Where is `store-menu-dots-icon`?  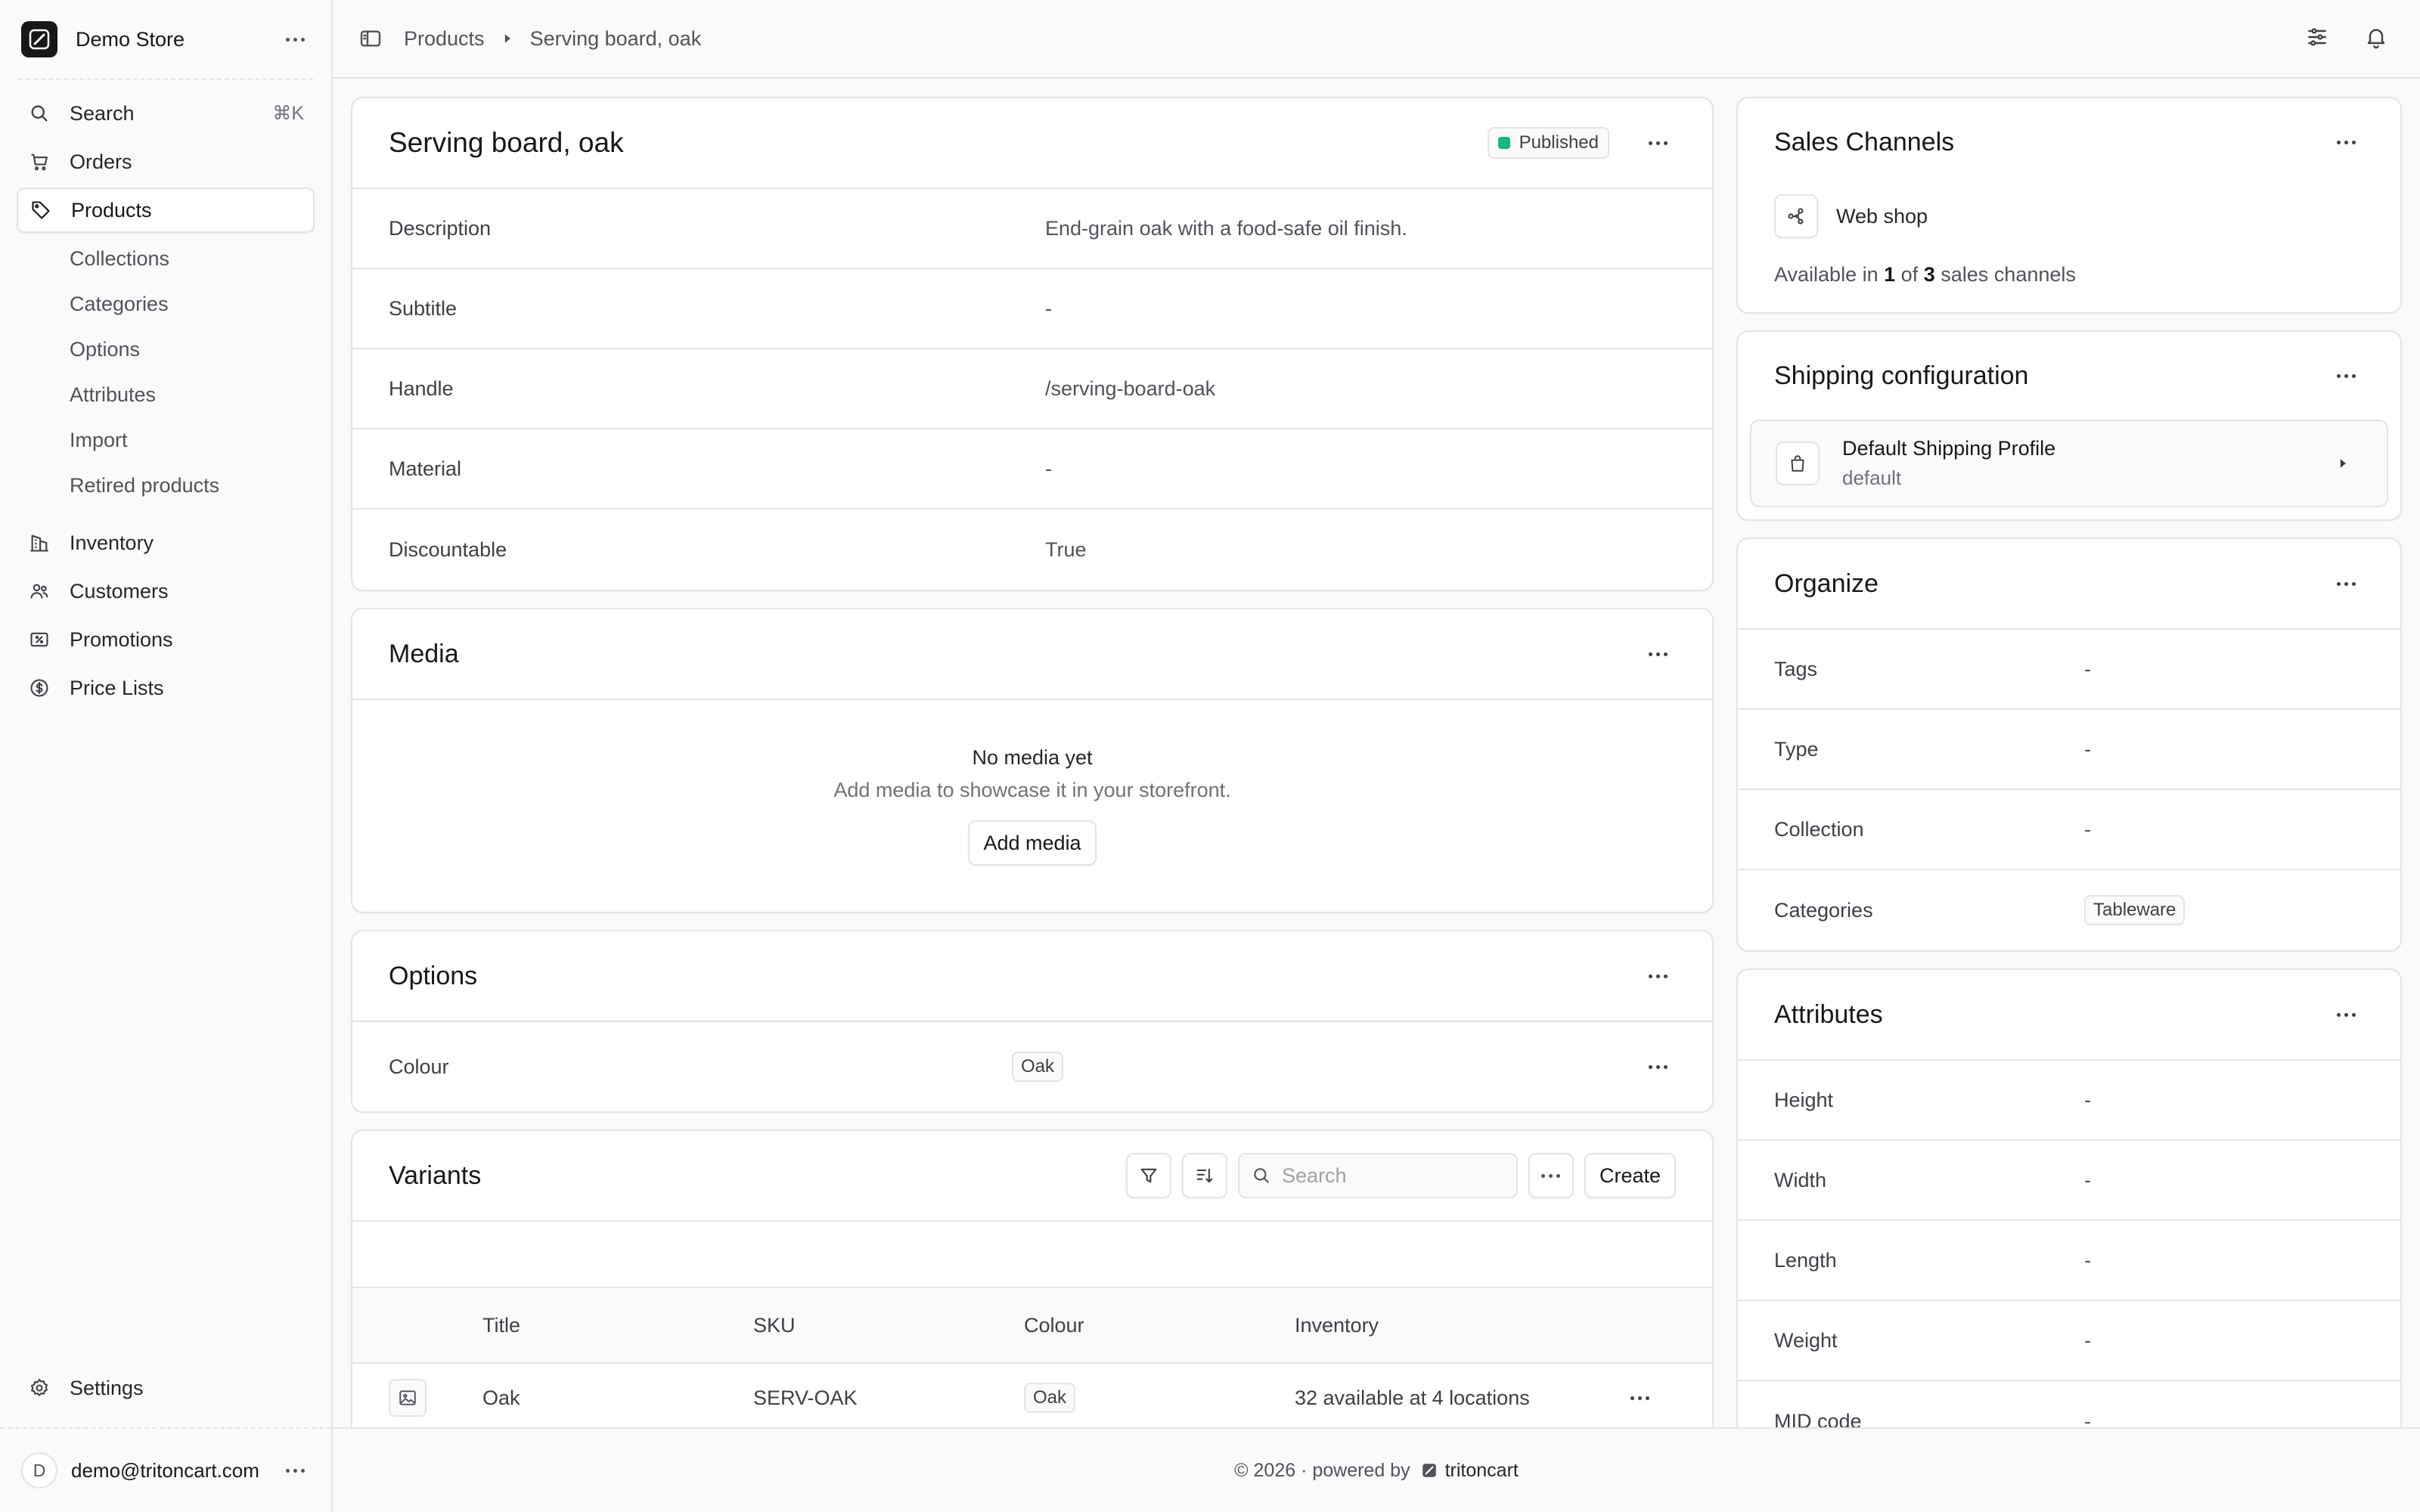 store-menu-dots-icon is located at coordinates (295, 39).